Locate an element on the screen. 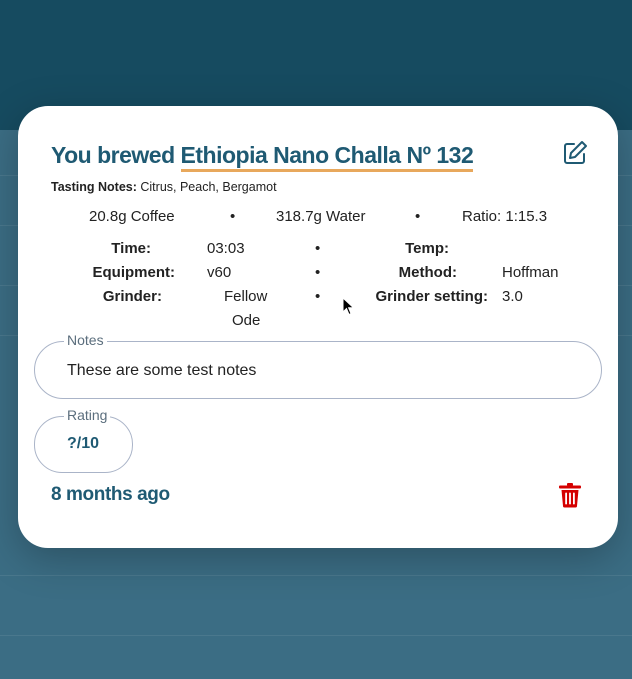 This screenshot has width=632, height=679. grinder-value-line1: Fellow is located at coordinates (246, 296).